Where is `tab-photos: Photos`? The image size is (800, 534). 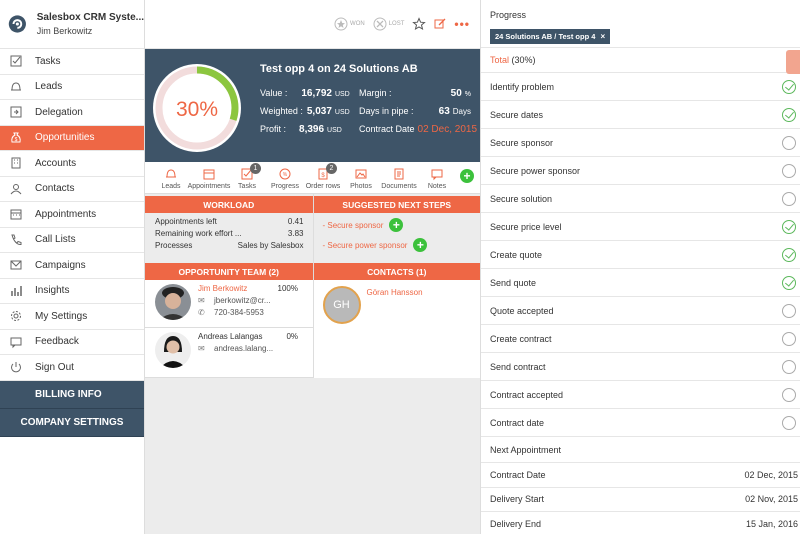
tab-photos: Photos is located at coordinates (361, 178).